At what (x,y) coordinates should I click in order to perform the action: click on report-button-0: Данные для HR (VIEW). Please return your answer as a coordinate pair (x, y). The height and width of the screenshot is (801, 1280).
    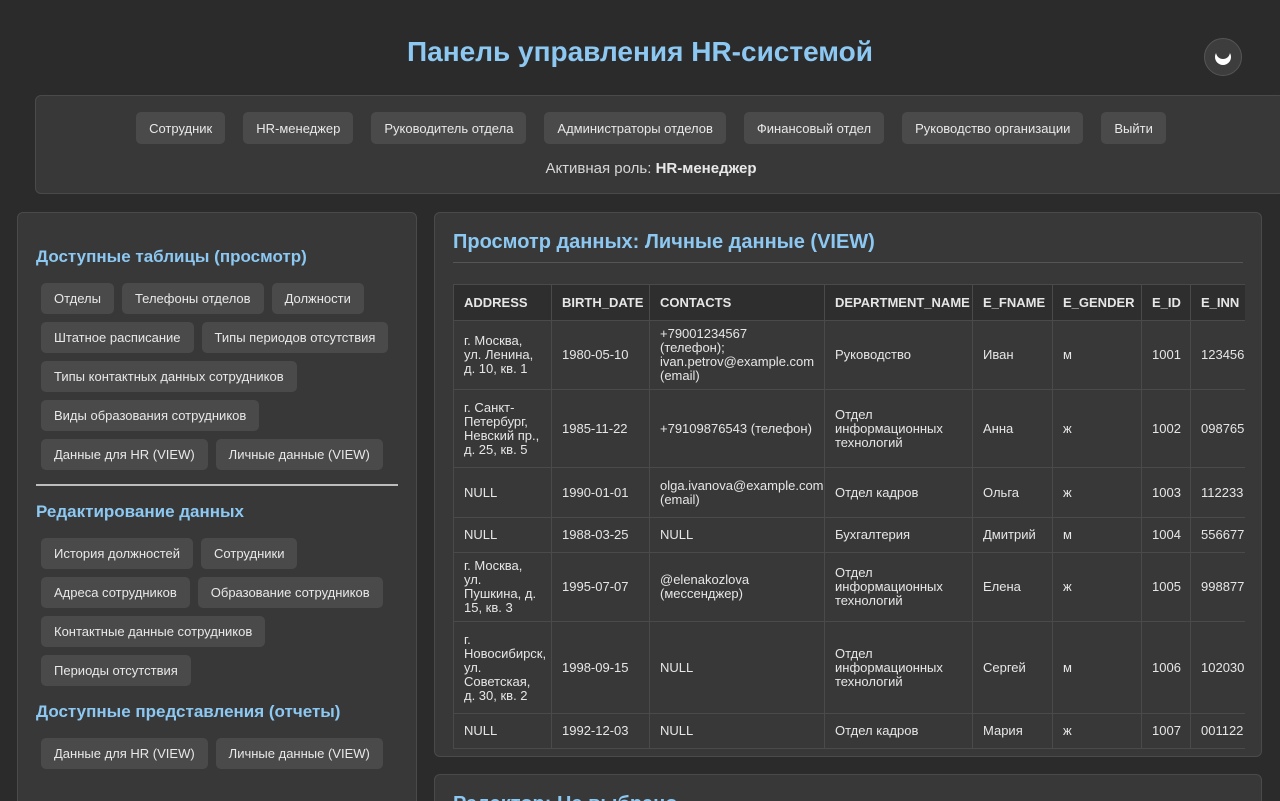
    Looking at the image, I should click on (124, 753).